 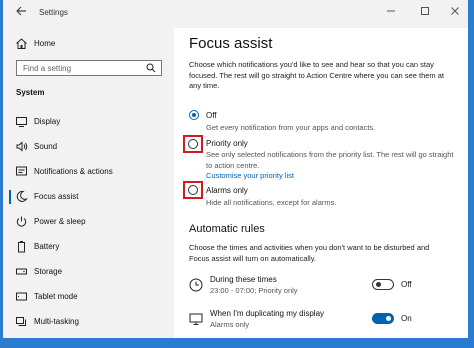 What do you see at coordinates (21, 321) in the screenshot?
I see `multitasking-icon` at bounding box center [21, 321].